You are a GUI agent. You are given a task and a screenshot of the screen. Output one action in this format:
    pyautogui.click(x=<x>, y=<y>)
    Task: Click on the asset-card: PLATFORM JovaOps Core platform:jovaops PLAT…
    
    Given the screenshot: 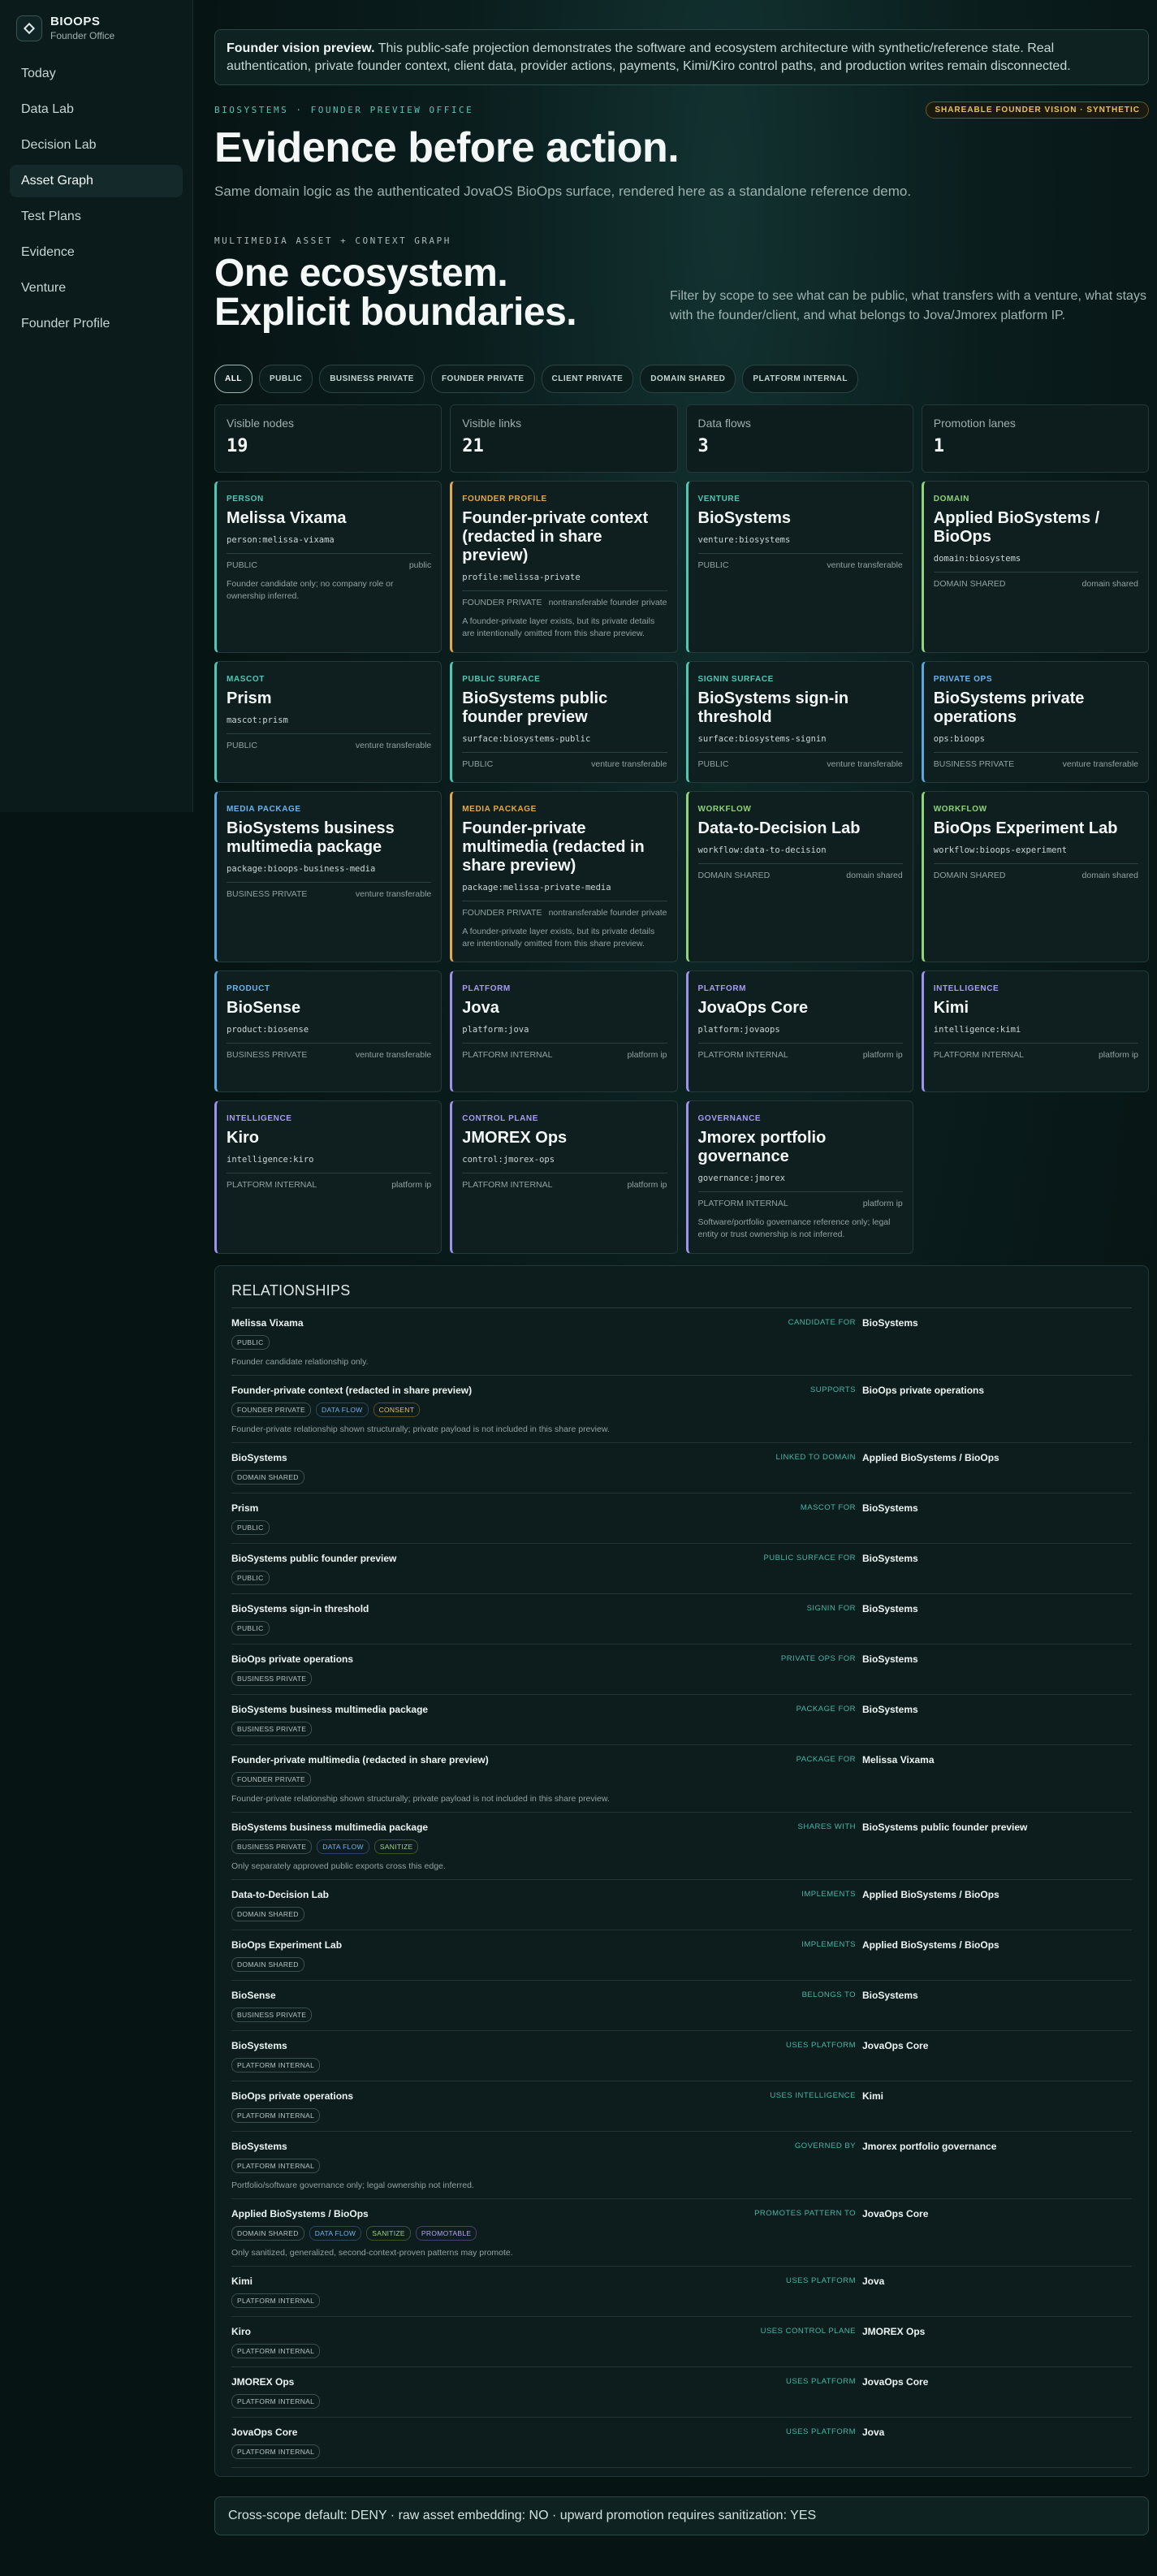 What is the action you would take?
    pyautogui.click(x=799, y=1031)
    